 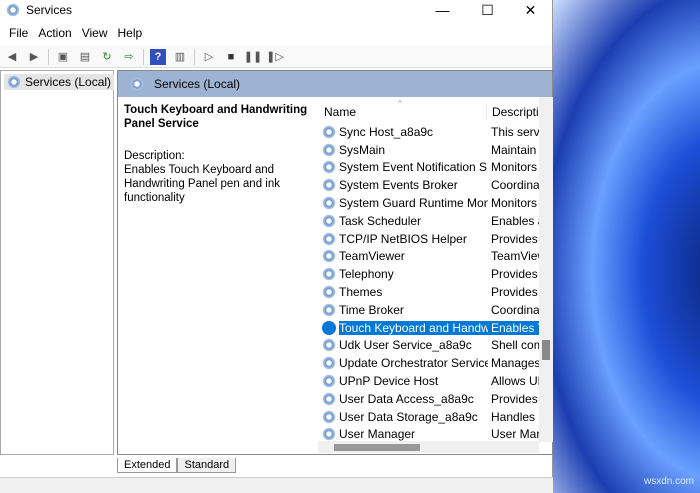 What do you see at coordinates (442, 10) in the screenshot?
I see `minimize-button: —` at bounding box center [442, 10].